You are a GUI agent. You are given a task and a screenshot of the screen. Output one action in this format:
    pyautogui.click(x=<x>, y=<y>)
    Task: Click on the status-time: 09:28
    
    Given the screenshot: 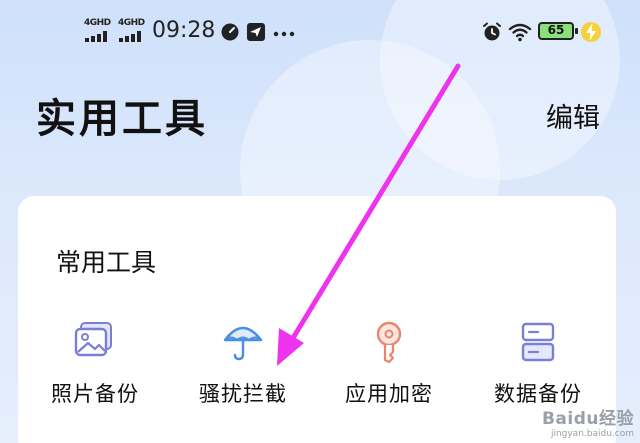 What is the action you would take?
    pyautogui.click(x=184, y=30)
    